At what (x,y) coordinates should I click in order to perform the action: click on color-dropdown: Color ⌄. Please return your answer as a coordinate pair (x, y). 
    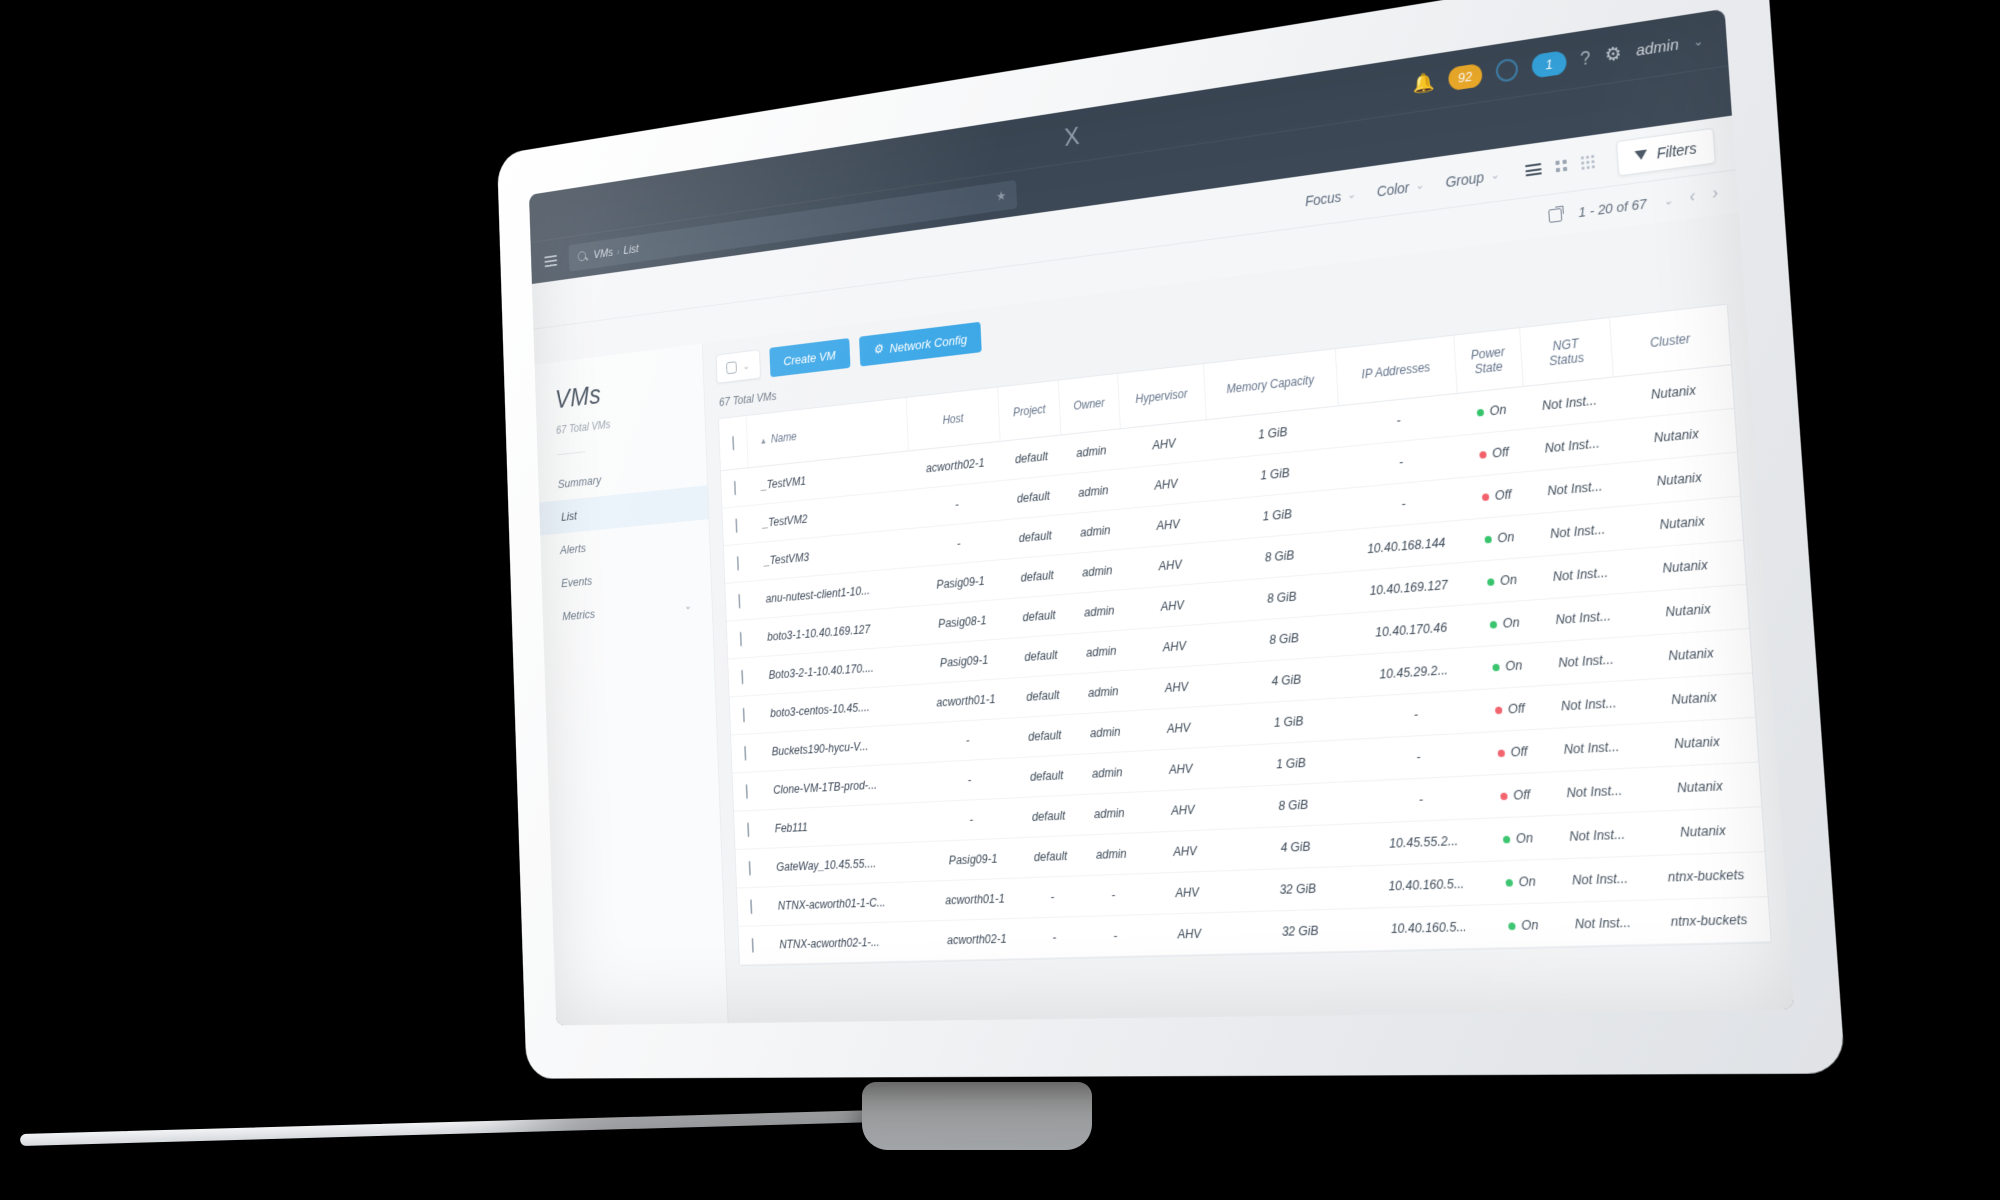
    Looking at the image, I should click on (1400, 188).